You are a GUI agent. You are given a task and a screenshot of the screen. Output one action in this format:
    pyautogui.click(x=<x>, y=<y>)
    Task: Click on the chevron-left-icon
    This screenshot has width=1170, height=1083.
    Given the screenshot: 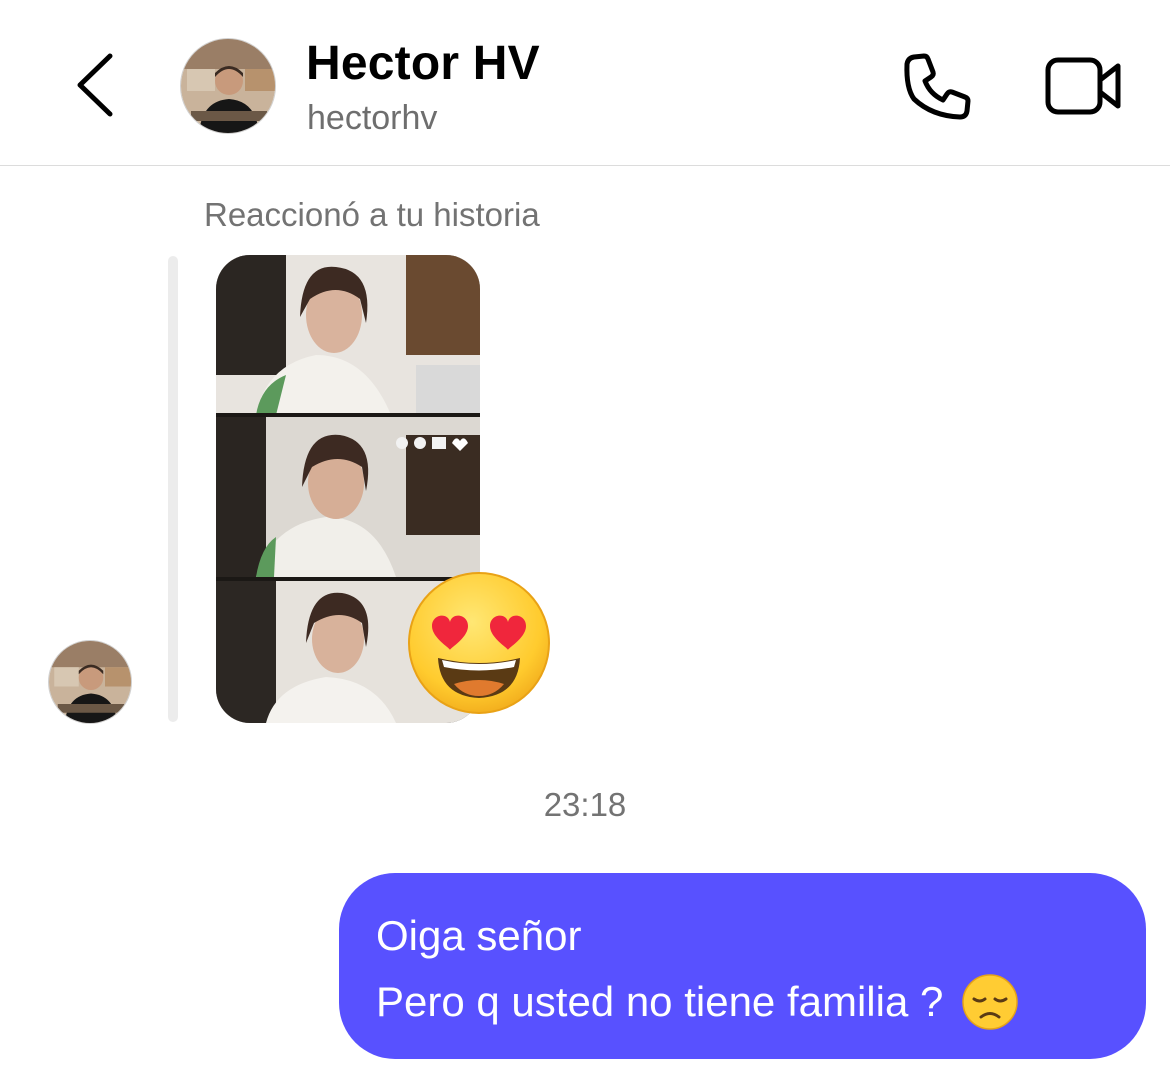 What is the action you would take?
    pyautogui.click(x=95, y=85)
    